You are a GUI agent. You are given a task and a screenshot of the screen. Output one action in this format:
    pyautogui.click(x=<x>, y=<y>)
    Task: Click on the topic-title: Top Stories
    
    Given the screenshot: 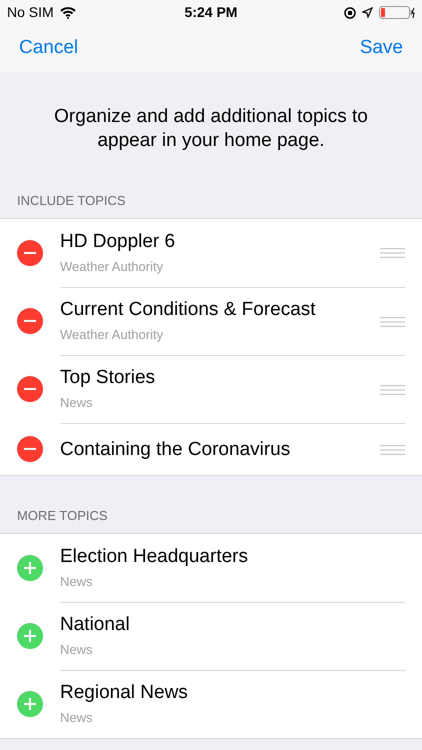 What is the action you would take?
    pyautogui.click(x=108, y=378)
    